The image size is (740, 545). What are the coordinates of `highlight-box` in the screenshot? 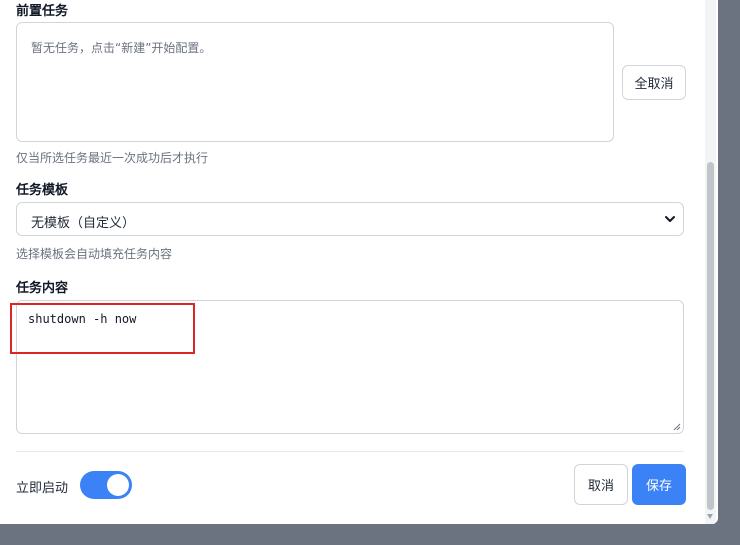 It's located at (102, 328).